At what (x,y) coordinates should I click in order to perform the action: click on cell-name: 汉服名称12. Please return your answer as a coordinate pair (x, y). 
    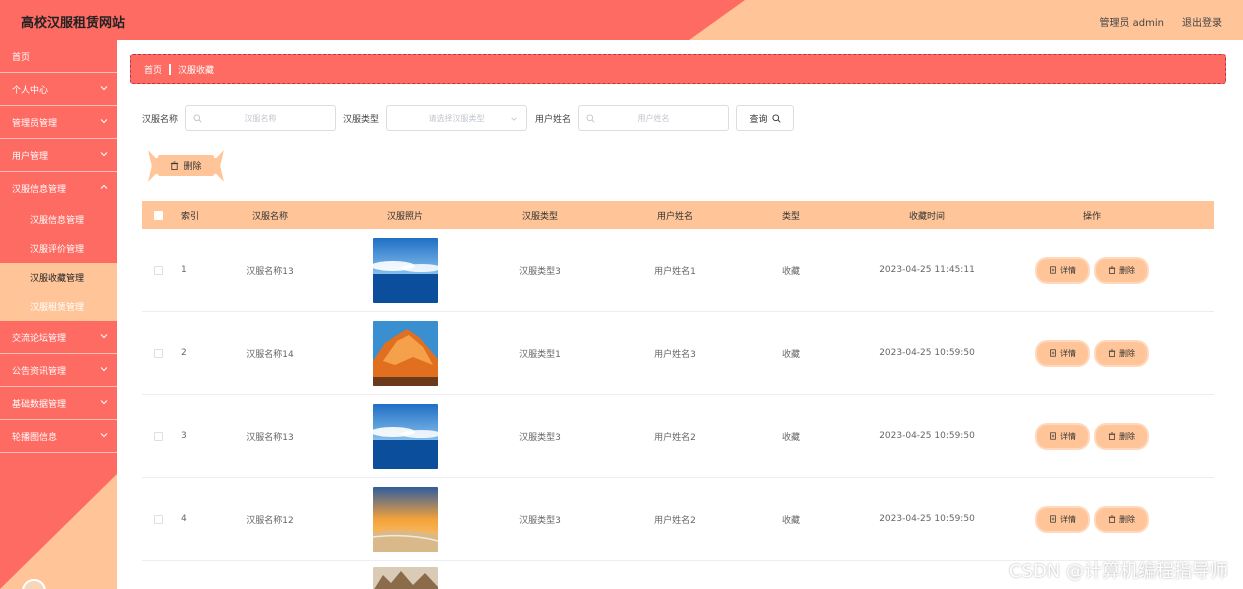
    Looking at the image, I should click on (270, 520).